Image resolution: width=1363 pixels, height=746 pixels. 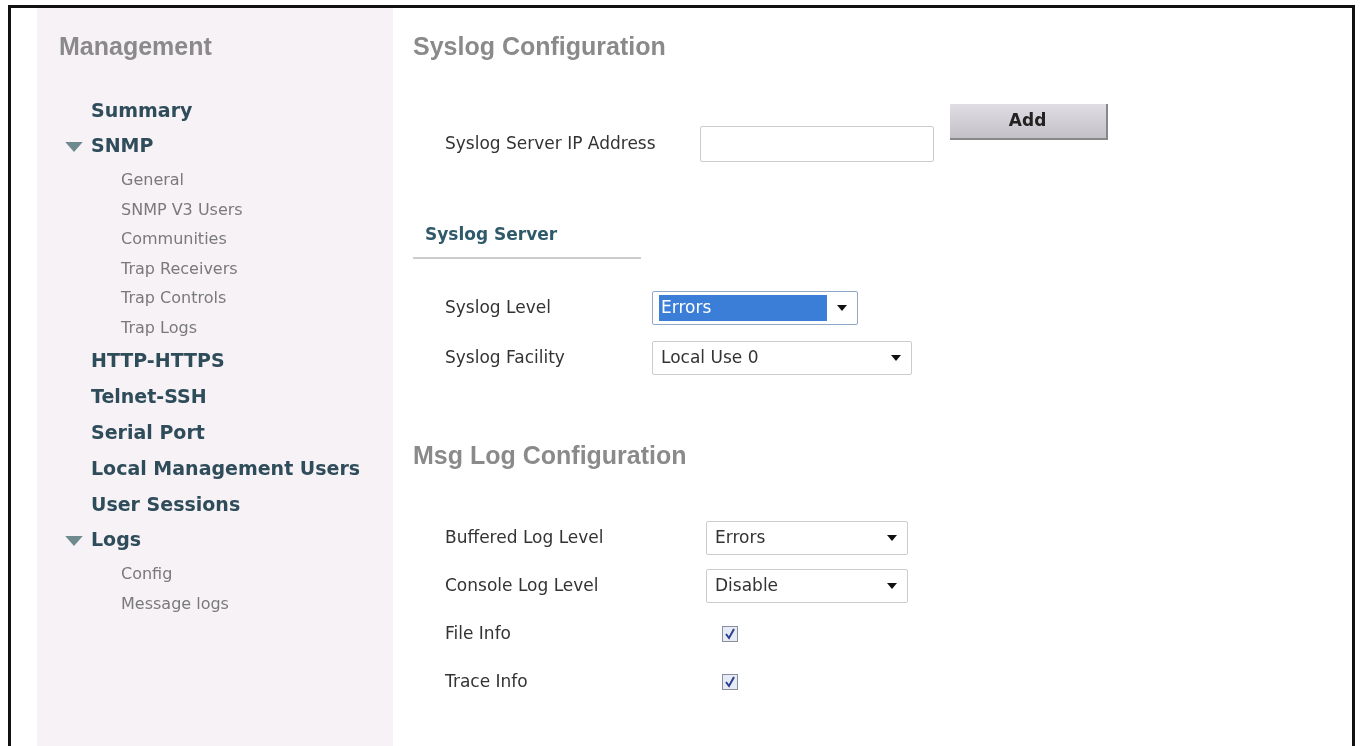 I want to click on sidebar-title: Management, so click(x=136, y=46).